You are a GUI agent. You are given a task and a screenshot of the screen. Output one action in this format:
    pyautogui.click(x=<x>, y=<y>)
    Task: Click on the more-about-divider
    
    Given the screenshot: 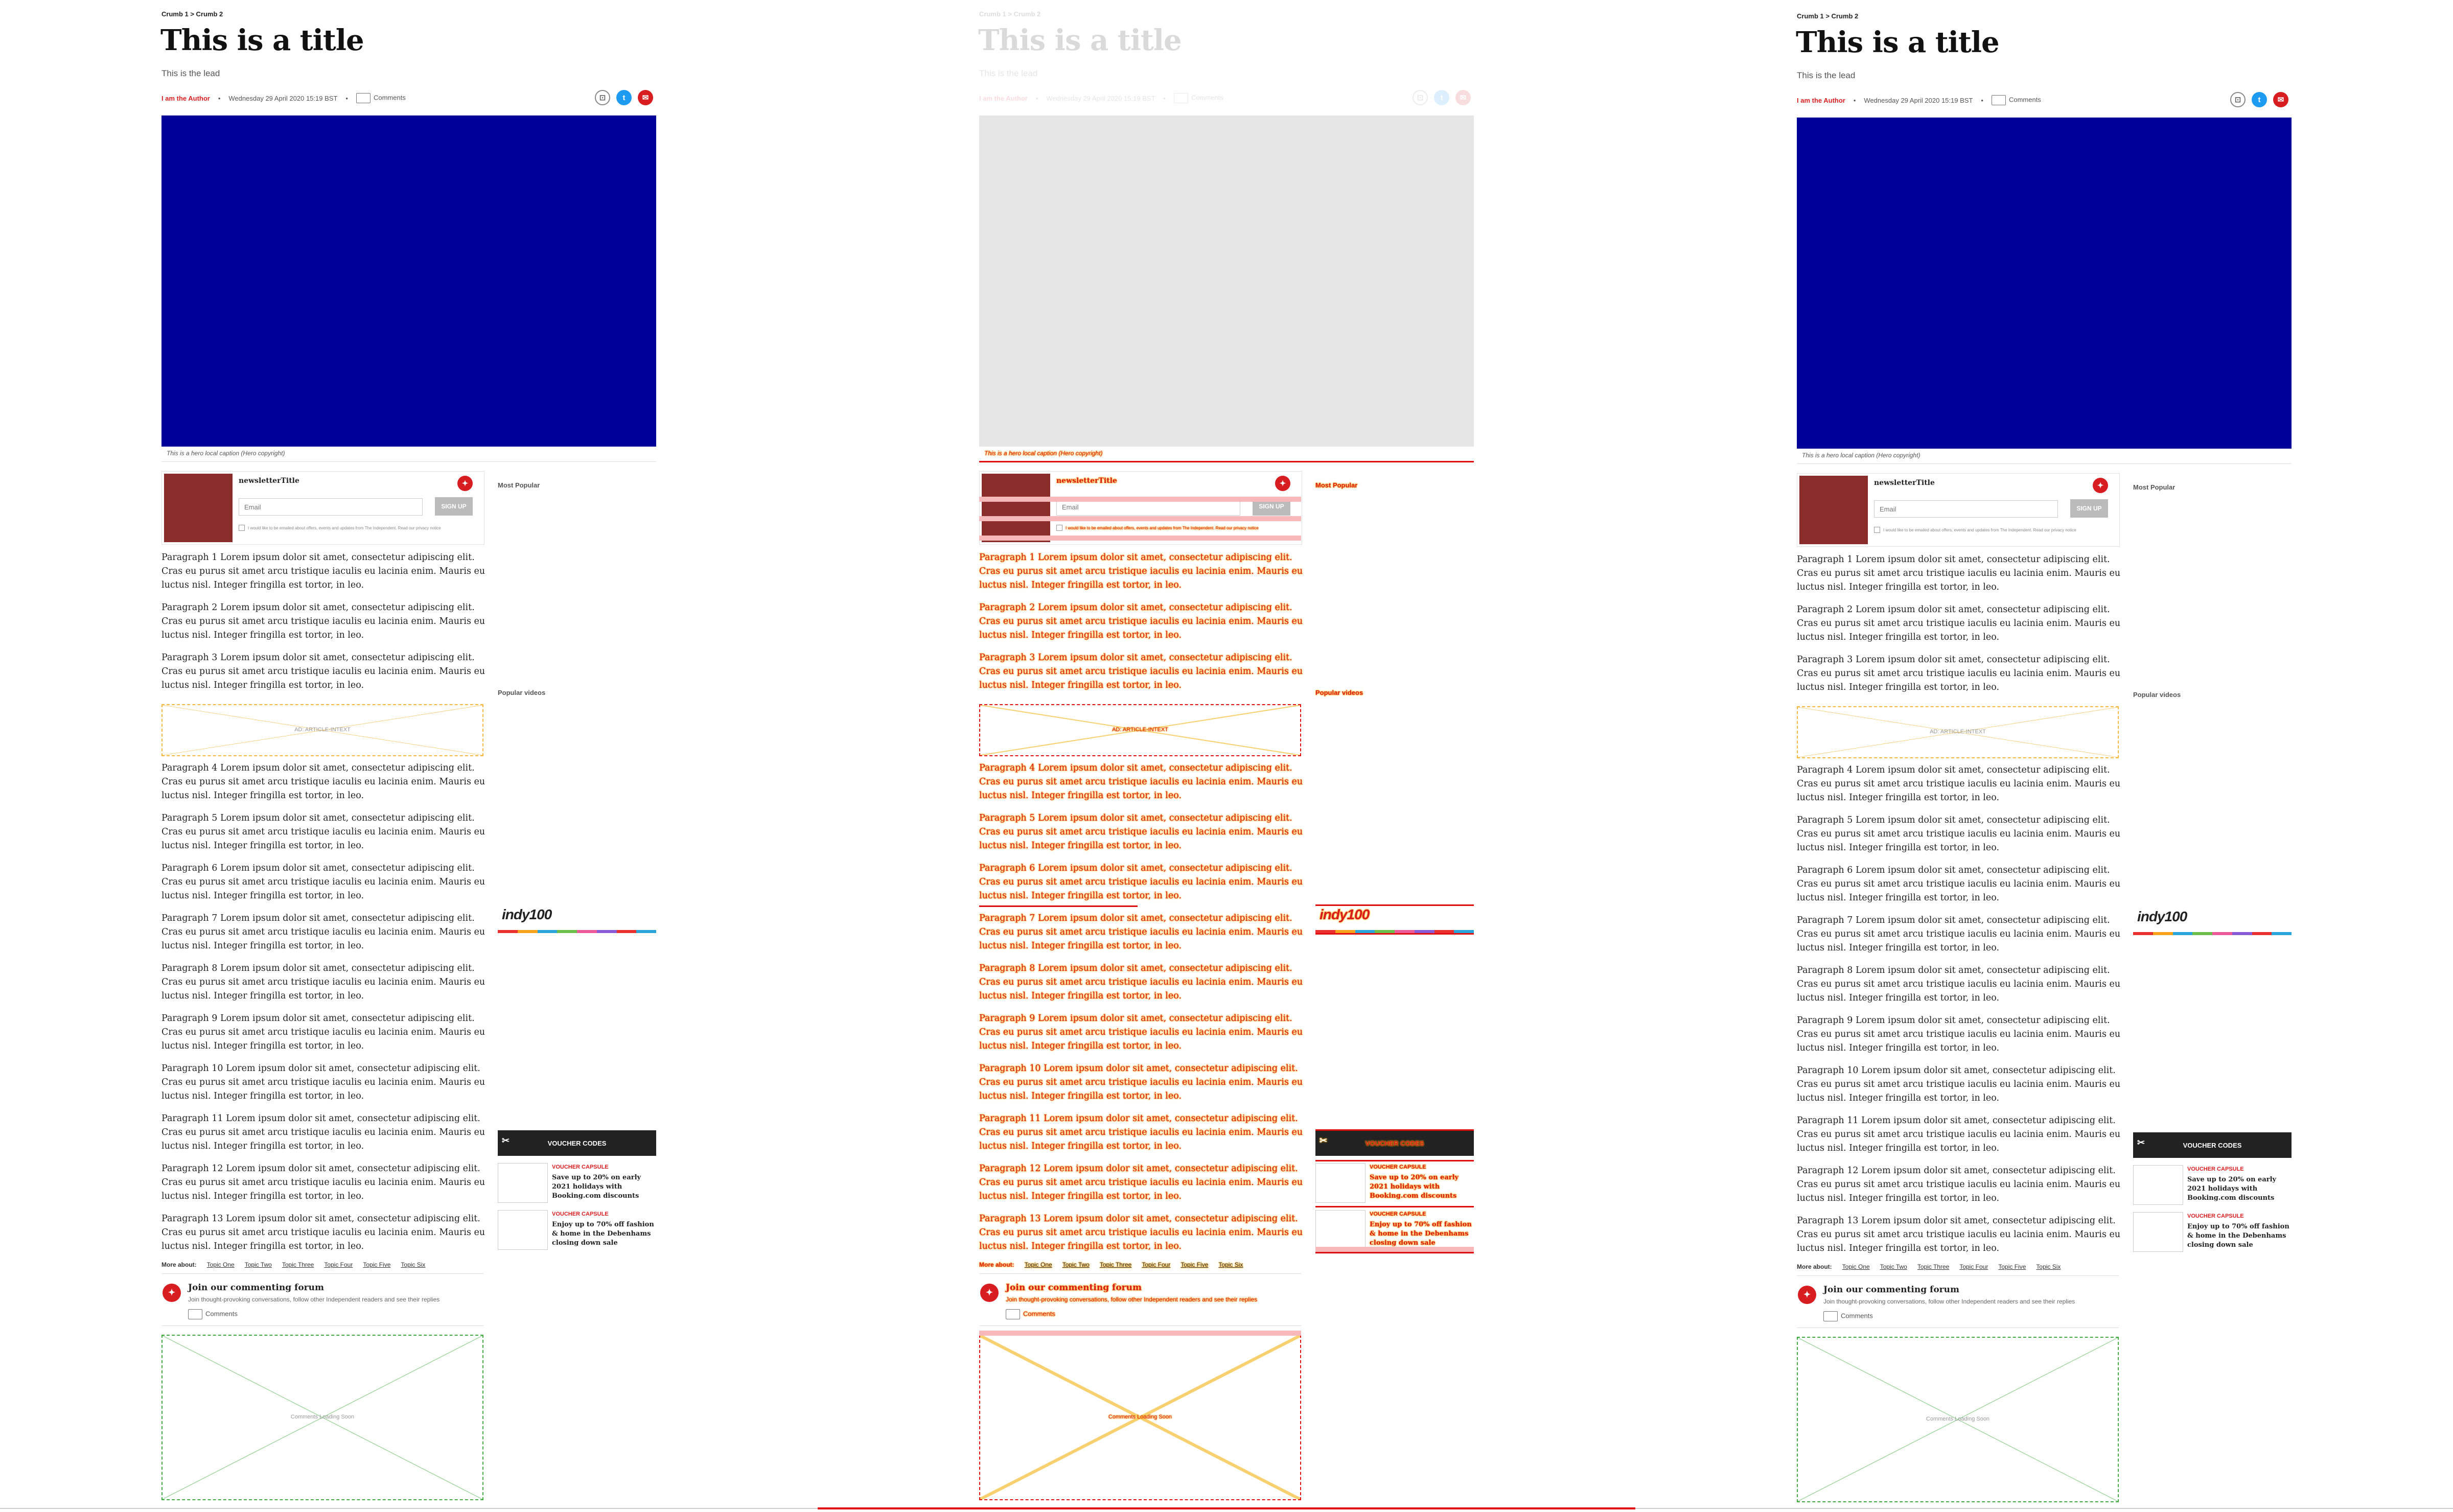 What is the action you would take?
    pyautogui.click(x=1958, y=1276)
    